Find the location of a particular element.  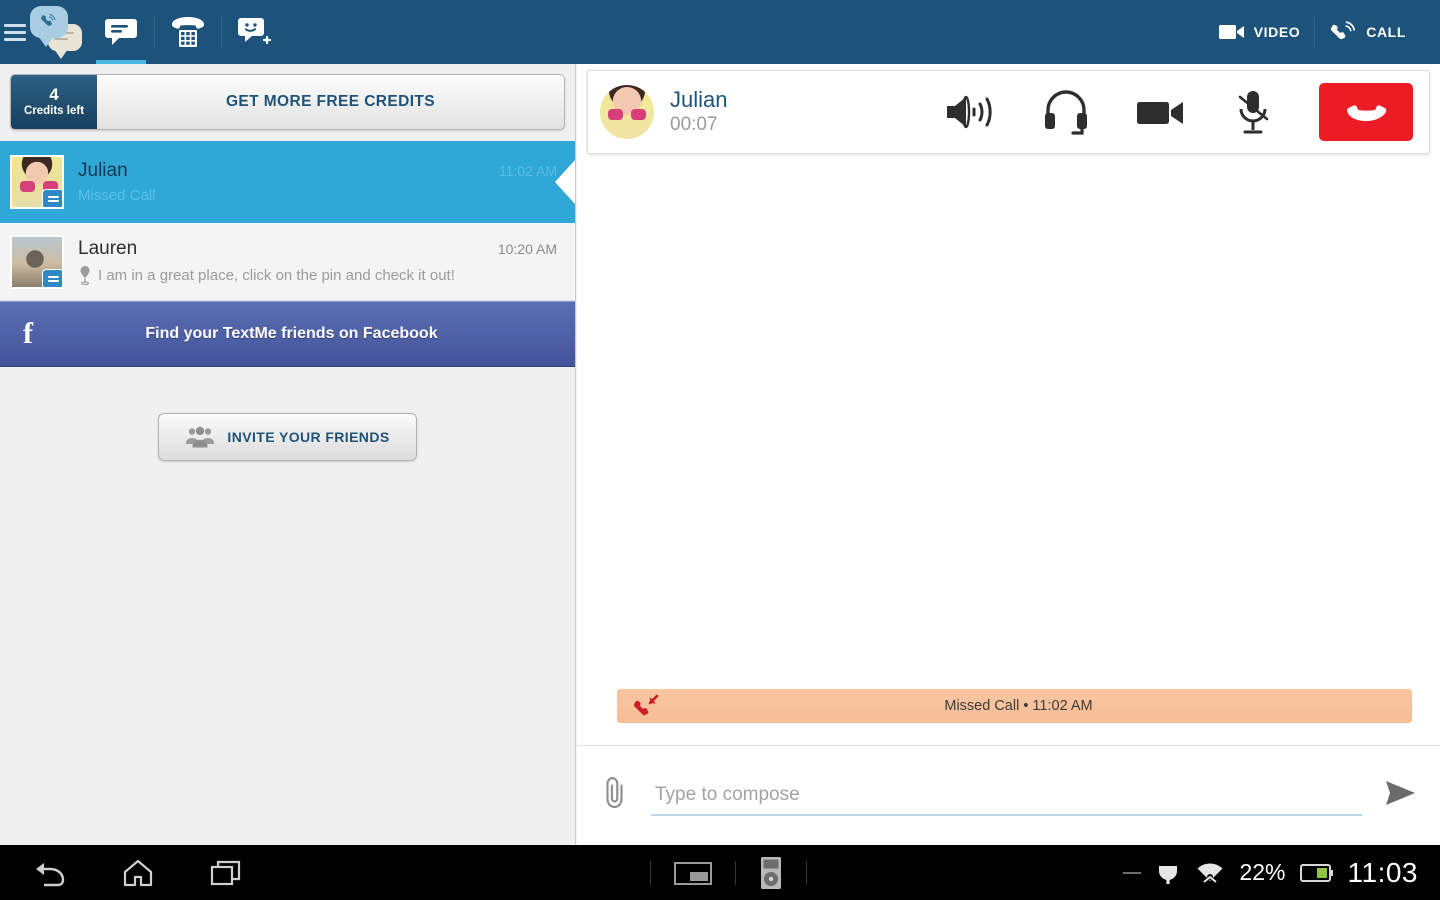

battery-percent: 22% is located at coordinates (1262, 872).